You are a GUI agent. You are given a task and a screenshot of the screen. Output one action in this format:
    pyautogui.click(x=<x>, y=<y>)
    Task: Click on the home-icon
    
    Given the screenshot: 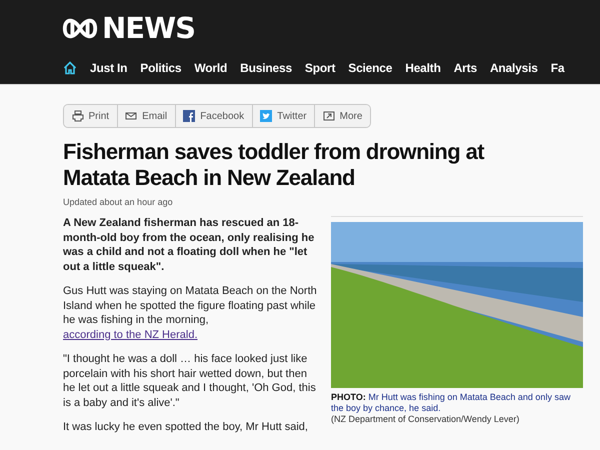 What is the action you would take?
    pyautogui.click(x=70, y=68)
    